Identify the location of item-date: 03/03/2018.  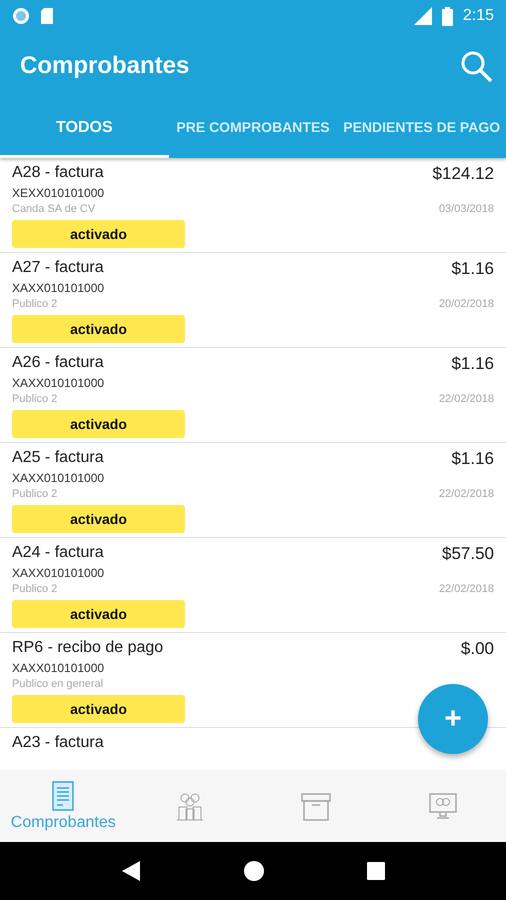
(466, 210).